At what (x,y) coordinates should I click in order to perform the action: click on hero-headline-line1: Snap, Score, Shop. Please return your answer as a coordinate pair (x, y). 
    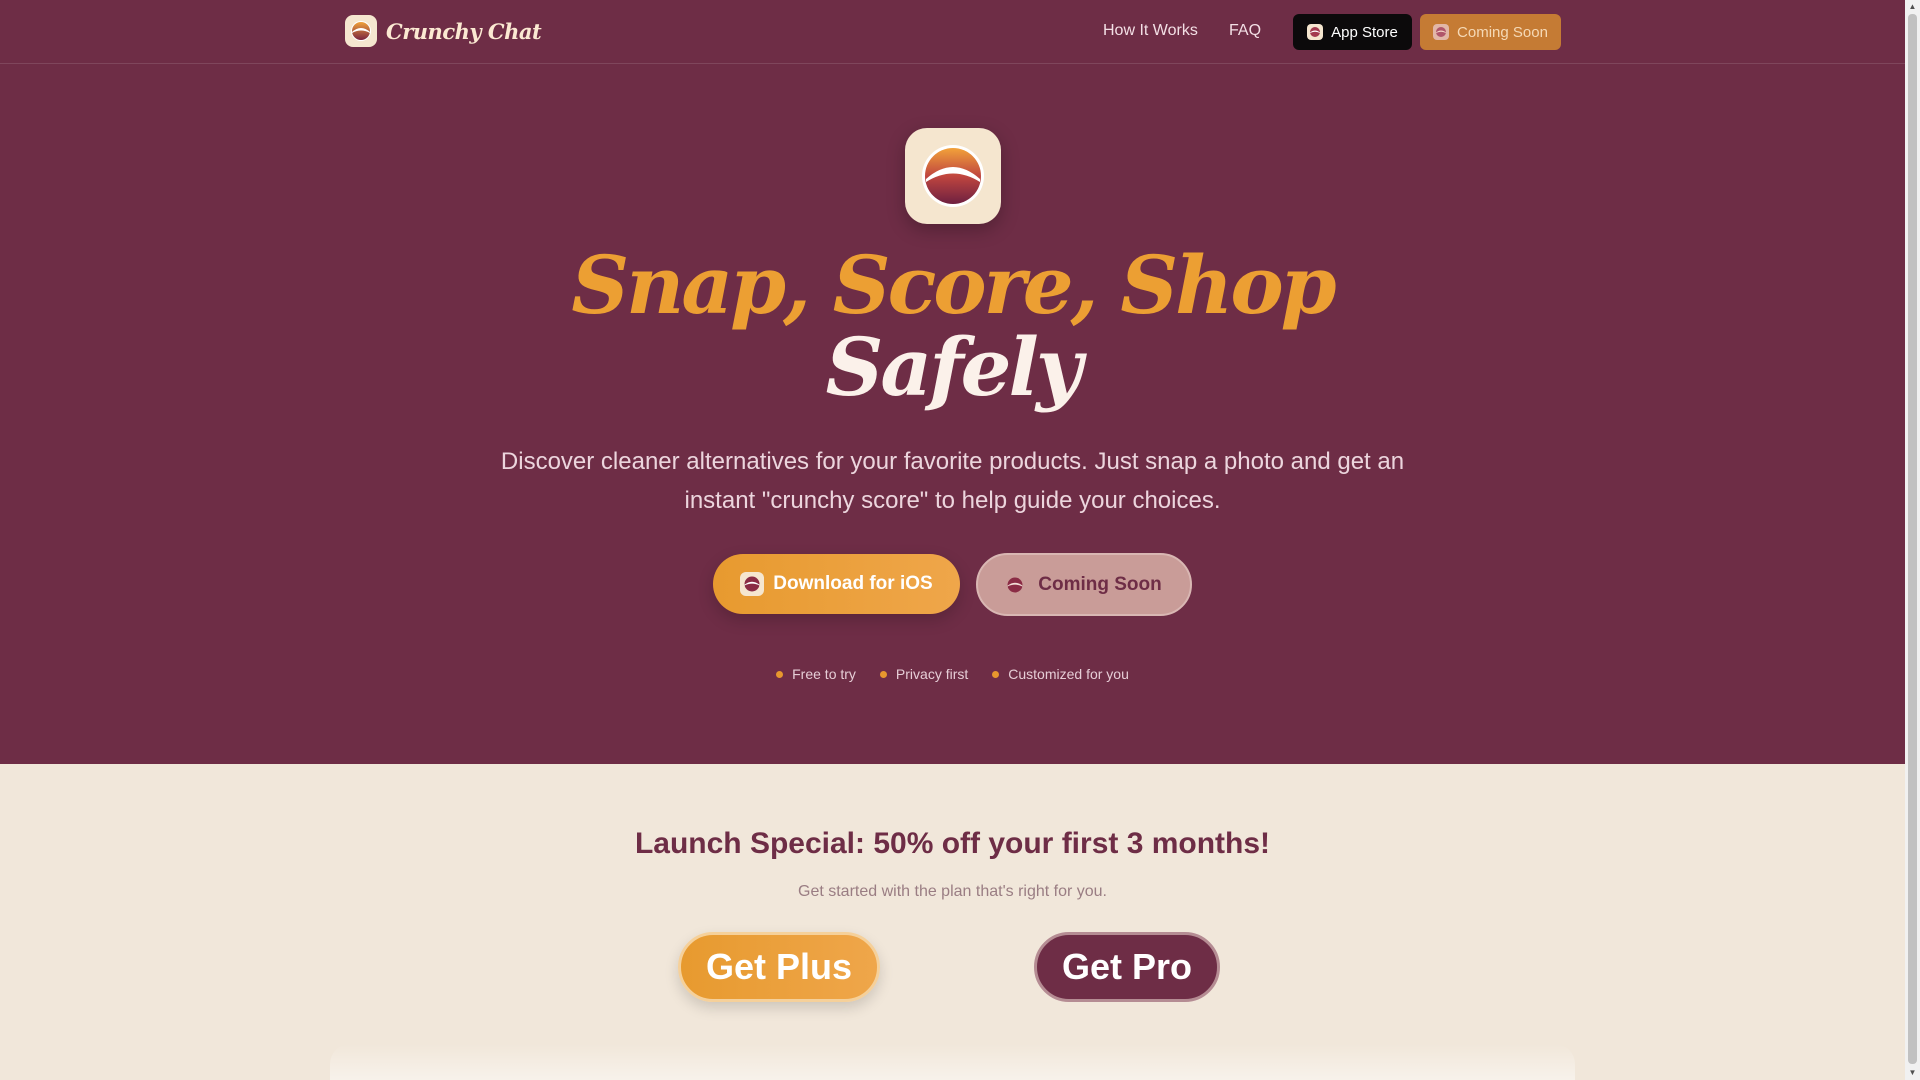
    Looking at the image, I should click on (953, 285).